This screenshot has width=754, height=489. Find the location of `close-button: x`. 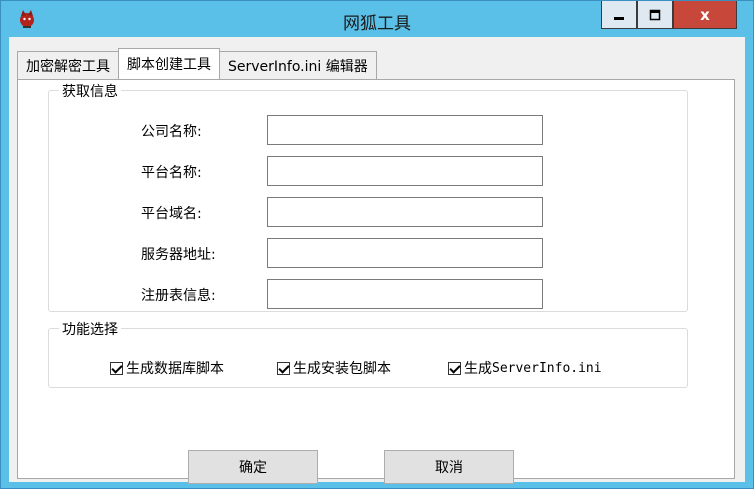

close-button: x is located at coordinates (705, 15).